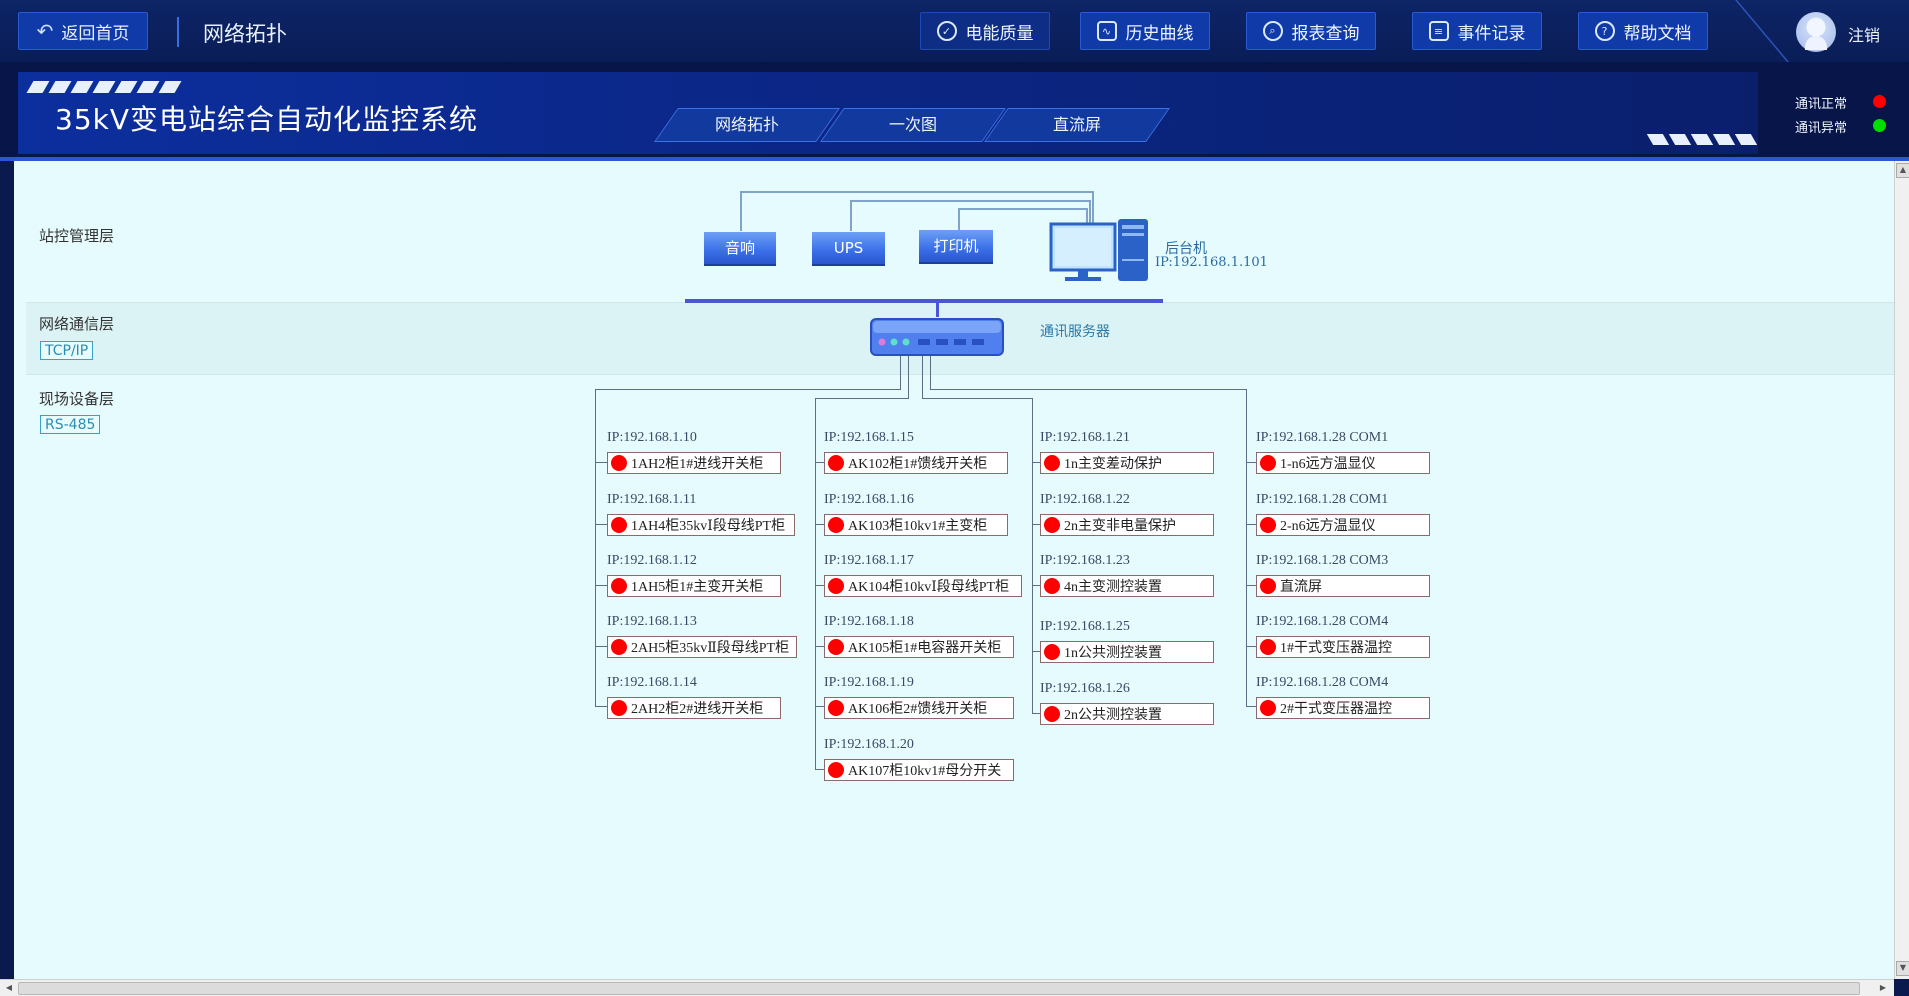  Describe the element at coordinates (77, 399) in the screenshot. I see `field-layer-label: 现场设备层` at that location.